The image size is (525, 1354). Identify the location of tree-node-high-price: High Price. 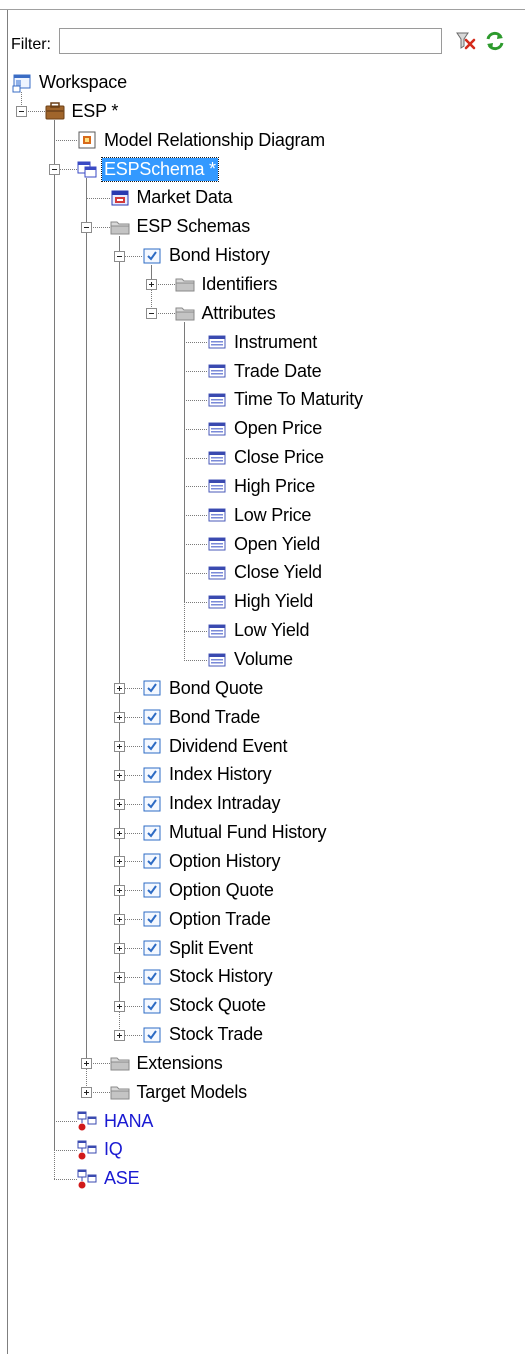
(262, 486).